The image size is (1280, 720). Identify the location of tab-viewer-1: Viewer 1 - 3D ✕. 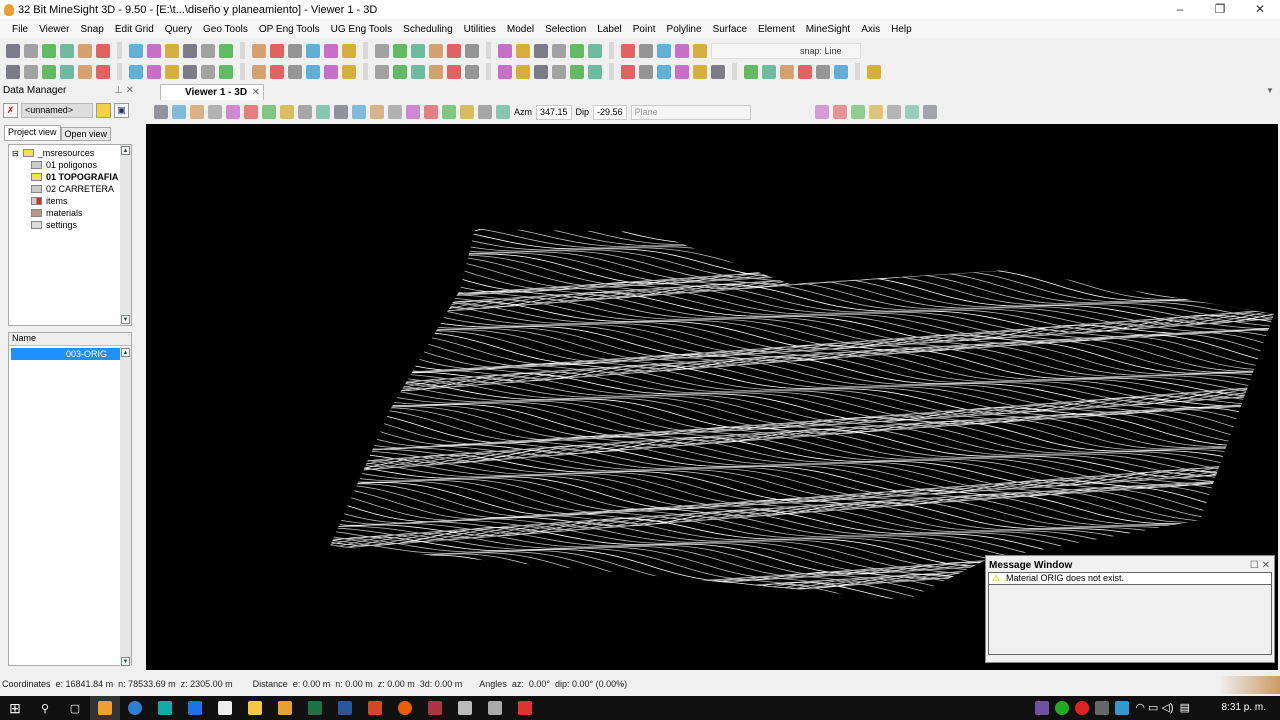
(212, 92).